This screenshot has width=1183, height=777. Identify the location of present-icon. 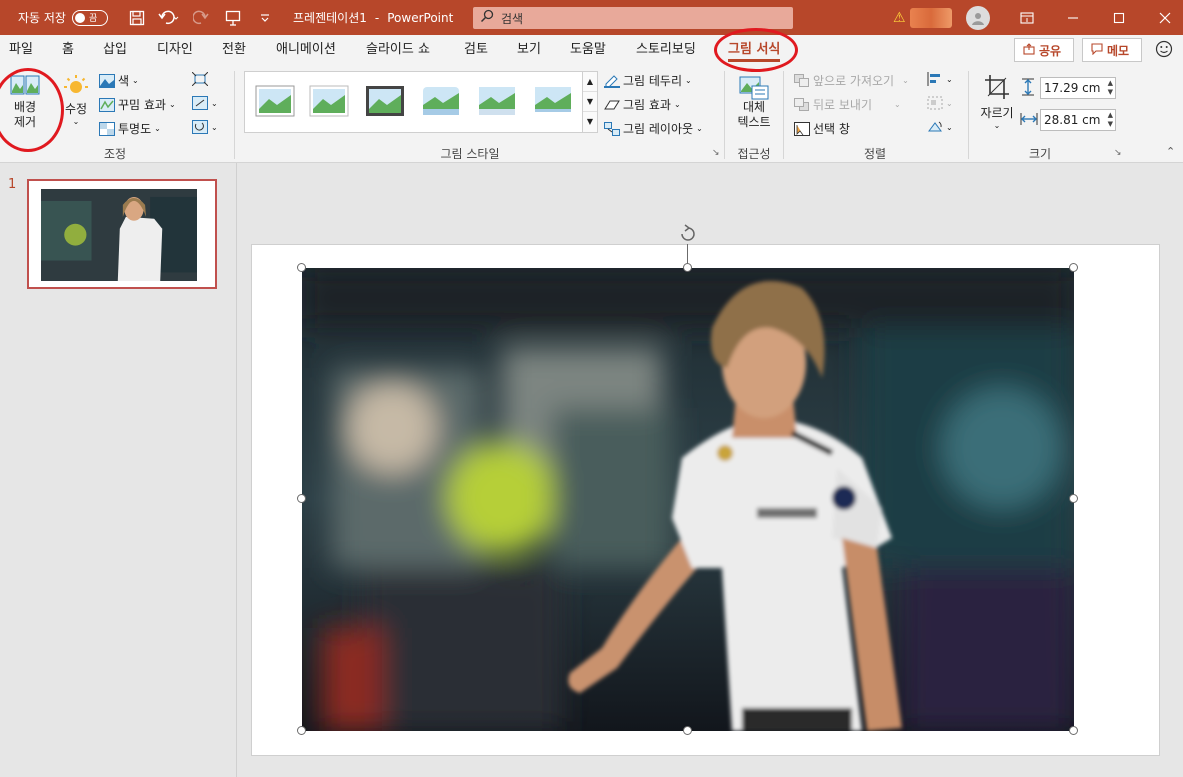
(233, 18).